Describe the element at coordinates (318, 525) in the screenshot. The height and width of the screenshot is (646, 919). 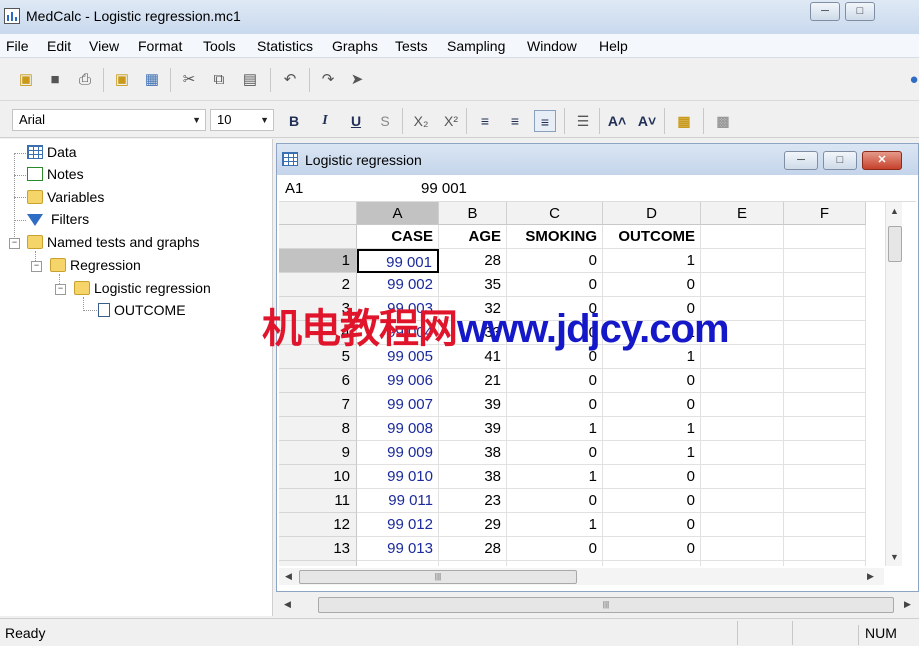
I see `row-header: 12` at that location.